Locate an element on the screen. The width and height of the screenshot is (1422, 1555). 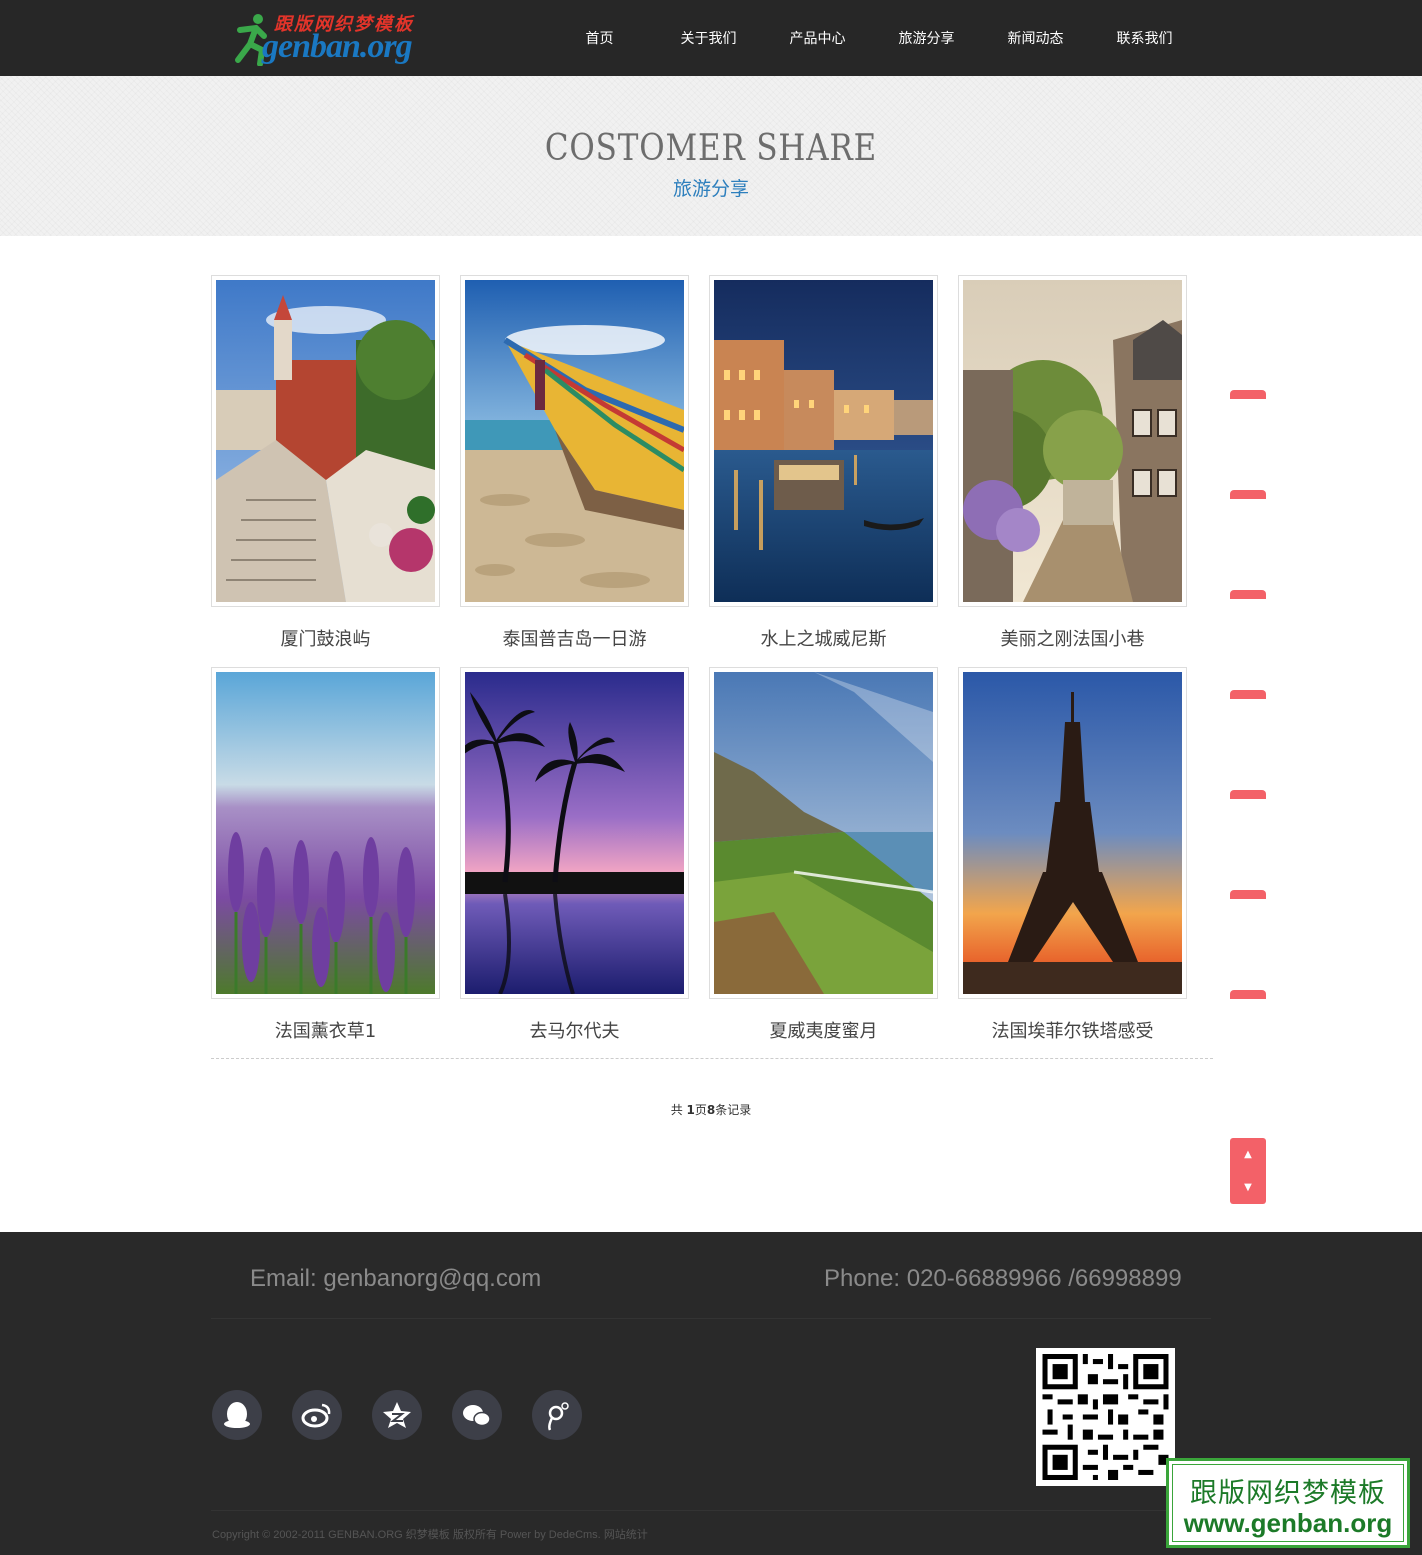
qq-icon is located at coordinates (237, 1415).